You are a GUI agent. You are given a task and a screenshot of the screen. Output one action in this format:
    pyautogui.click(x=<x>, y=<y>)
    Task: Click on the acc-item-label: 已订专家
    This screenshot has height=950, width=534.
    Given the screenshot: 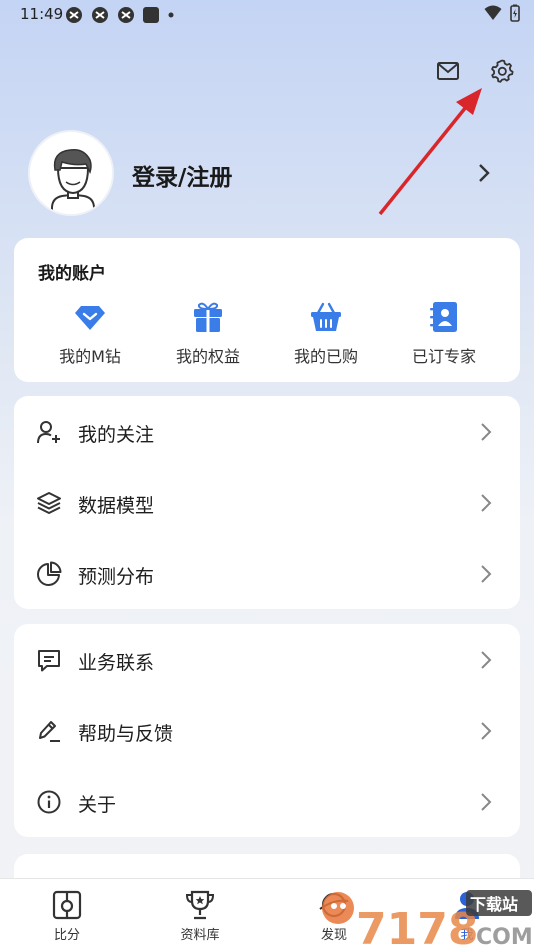 What is the action you would take?
    pyautogui.click(x=443, y=356)
    